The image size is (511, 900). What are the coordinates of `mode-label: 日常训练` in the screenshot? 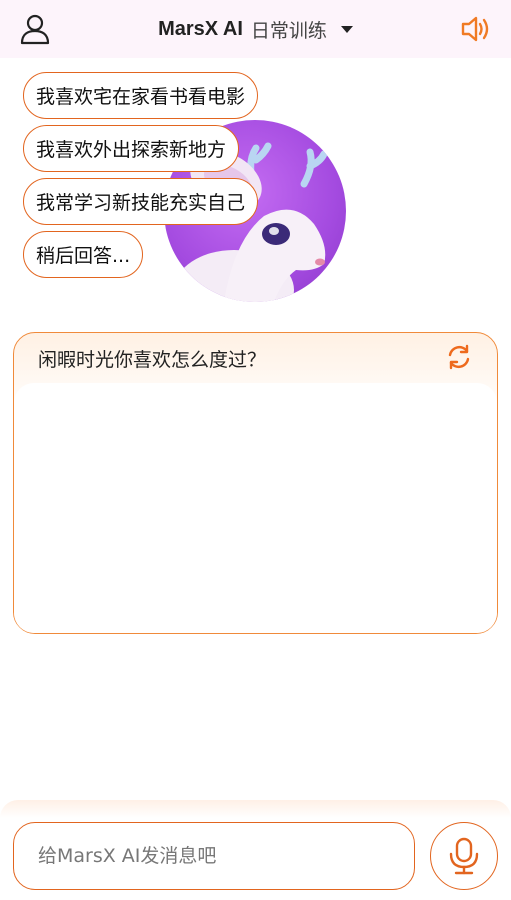 It's located at (288, 30).